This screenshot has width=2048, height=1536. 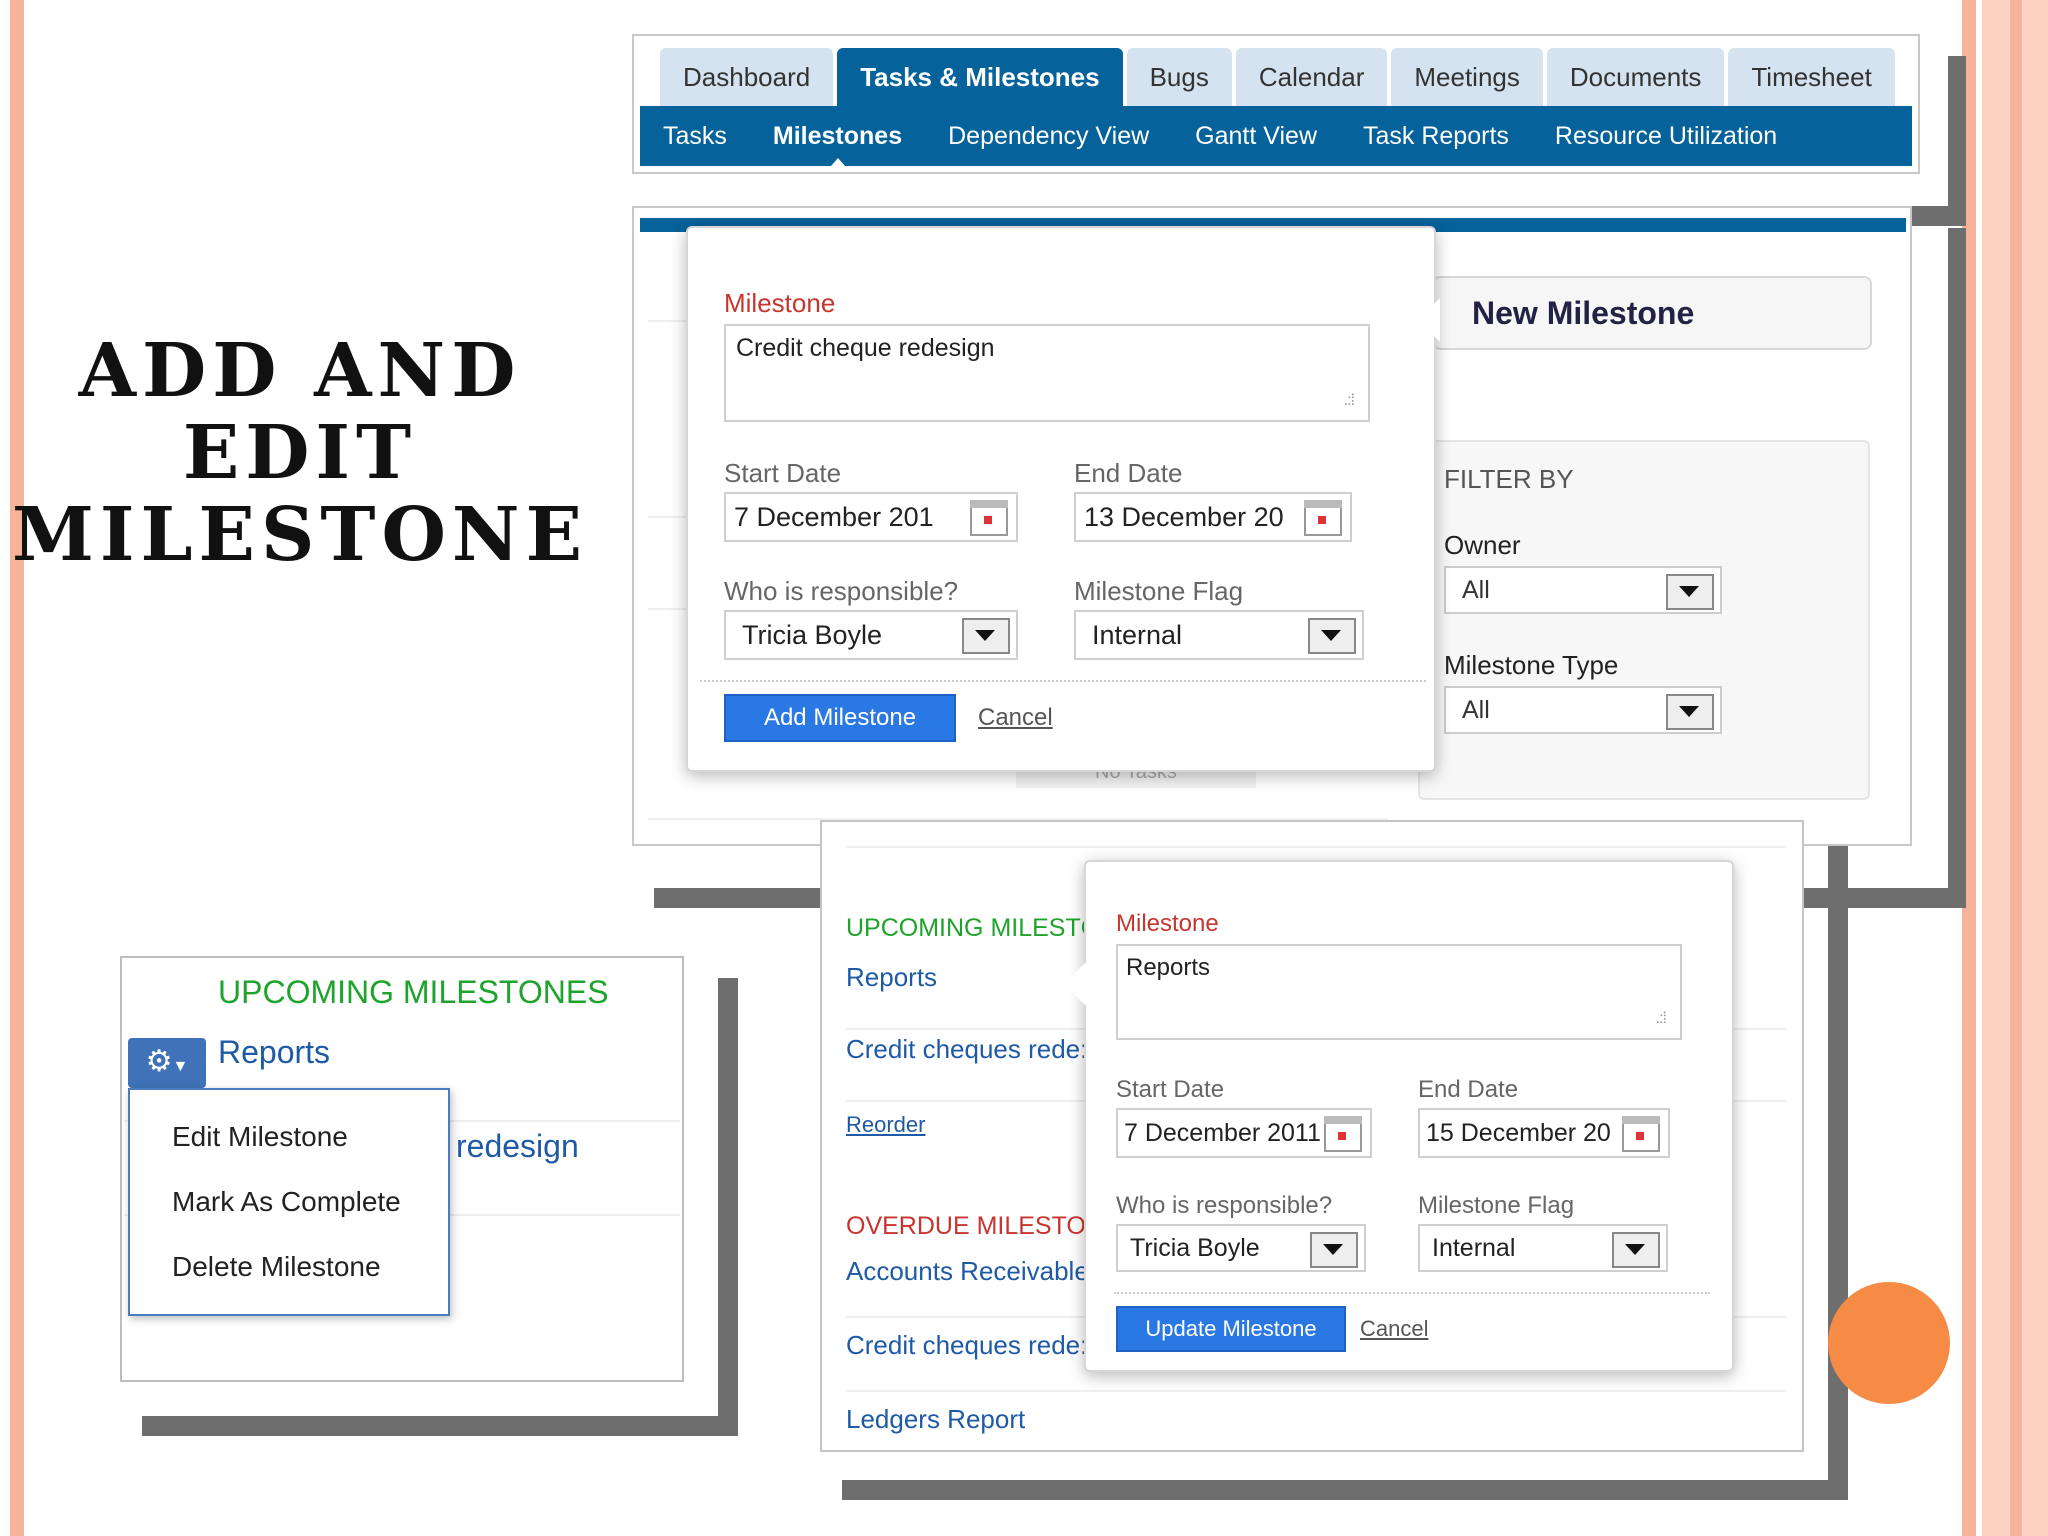 What do you see at coordinates (1509, 479) in the screenshot?
I see `filter-title: FILTER BY` at bounding box center [1509, 479].